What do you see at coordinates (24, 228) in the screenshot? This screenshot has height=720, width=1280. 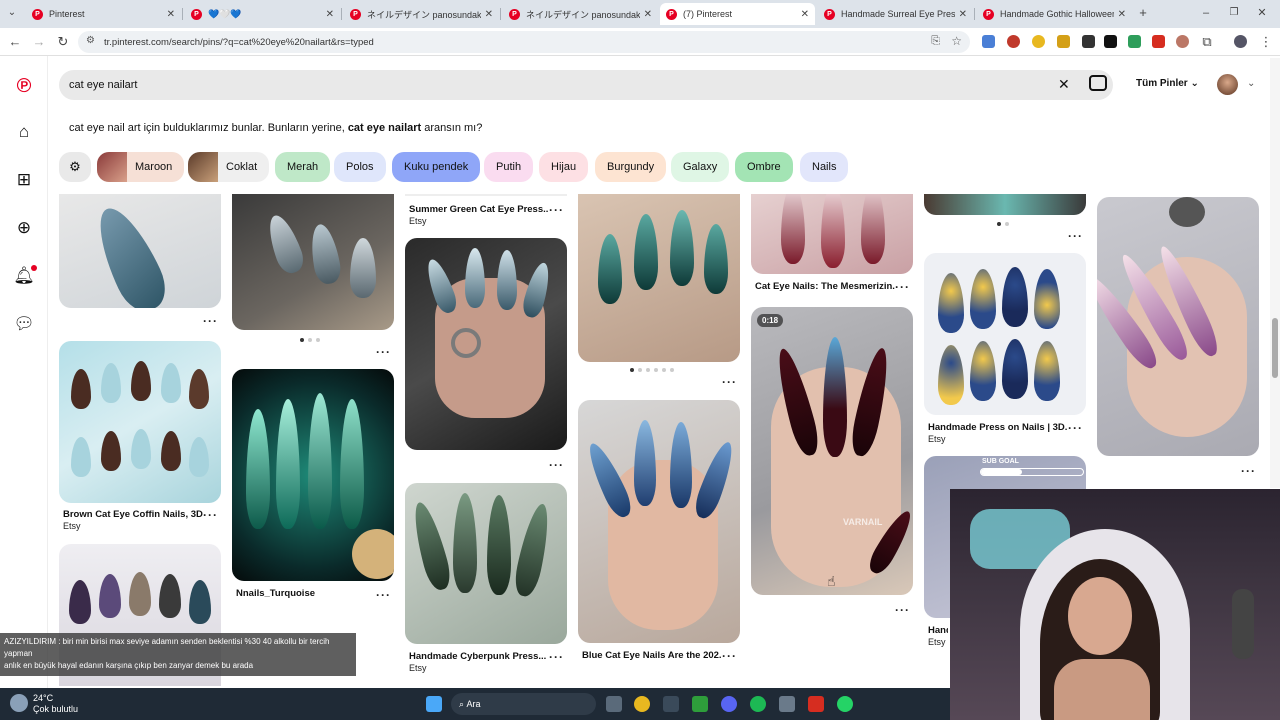 I see `create-icon: ⊕` at bounding box center [24, 228].